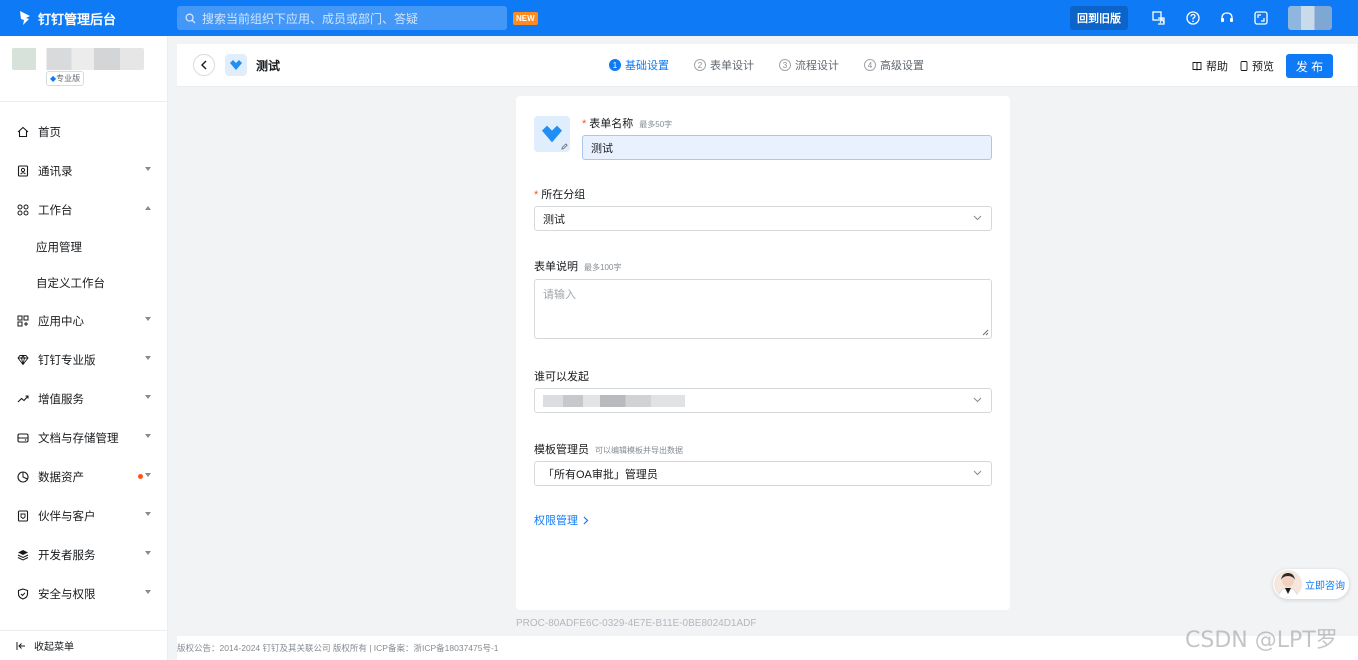 The width and height of the screenshot is (1358, 660). I want to click on initiator-label-text: 谁可以发起, so click(561, 377).